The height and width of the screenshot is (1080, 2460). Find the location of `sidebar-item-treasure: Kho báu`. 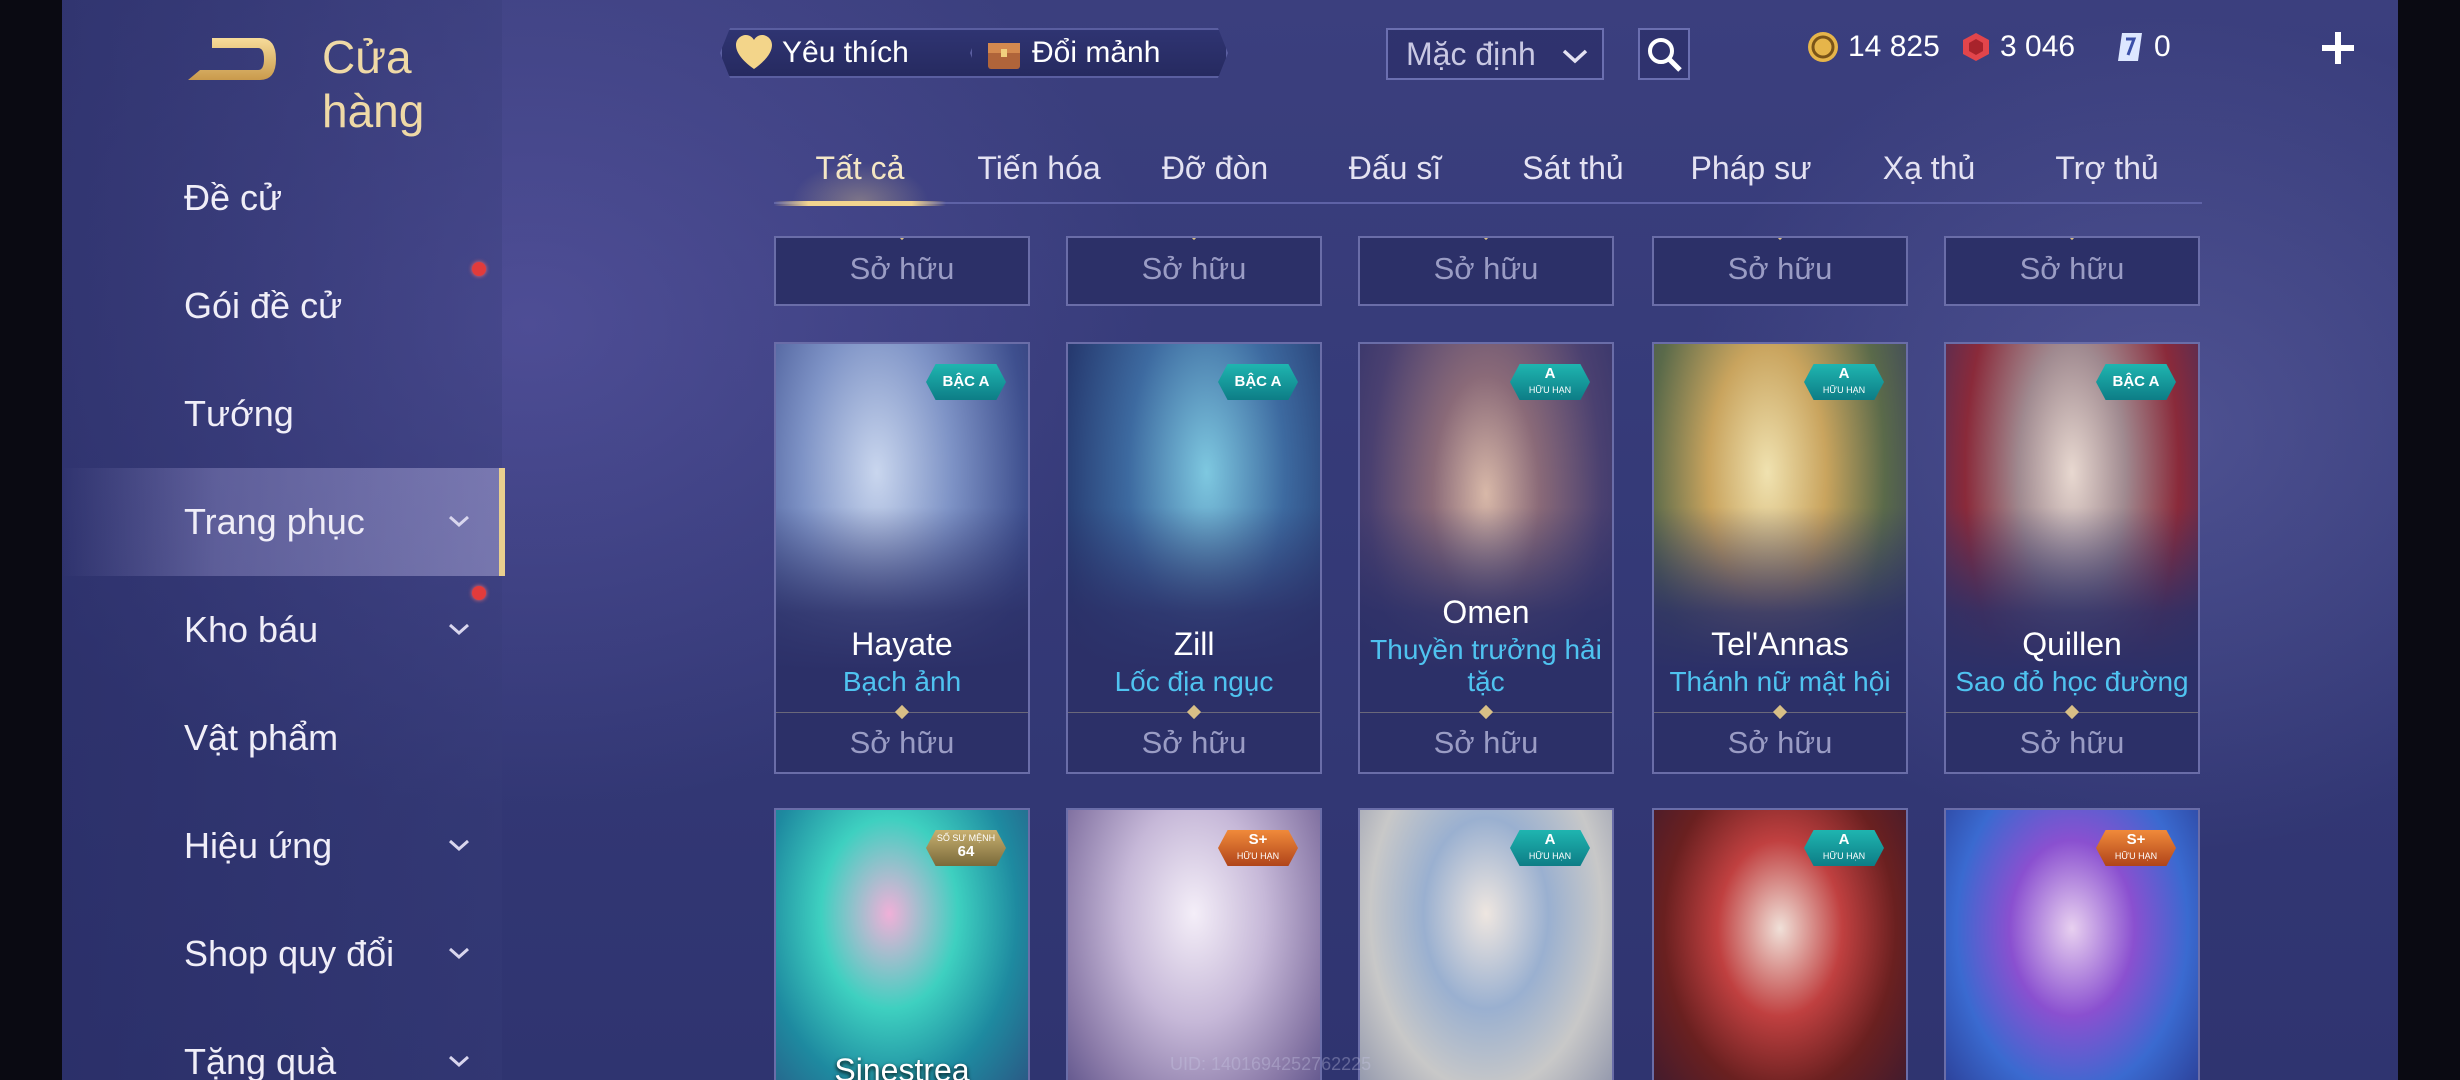

sidebar-item-treasure: Kho báu is located at coordinates (282, 630).